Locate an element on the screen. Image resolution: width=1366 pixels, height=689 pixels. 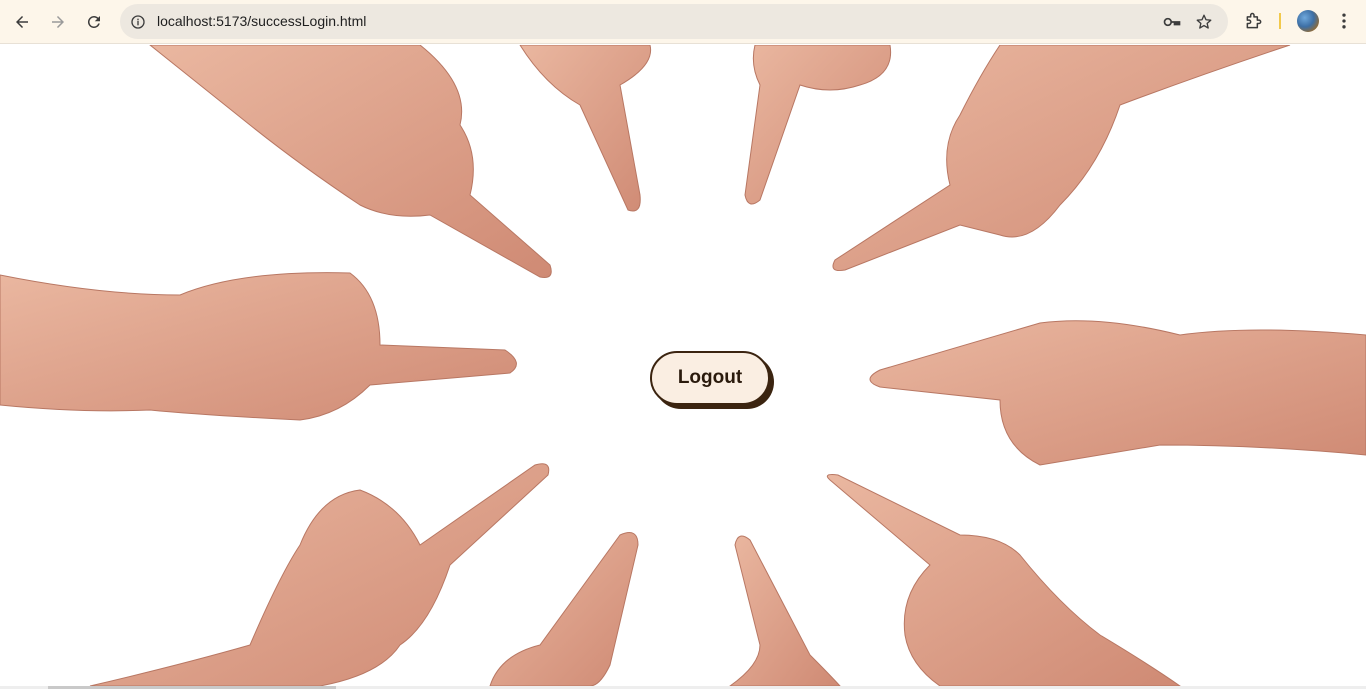
arrow-left-icon is located at coordinates (22, 22).